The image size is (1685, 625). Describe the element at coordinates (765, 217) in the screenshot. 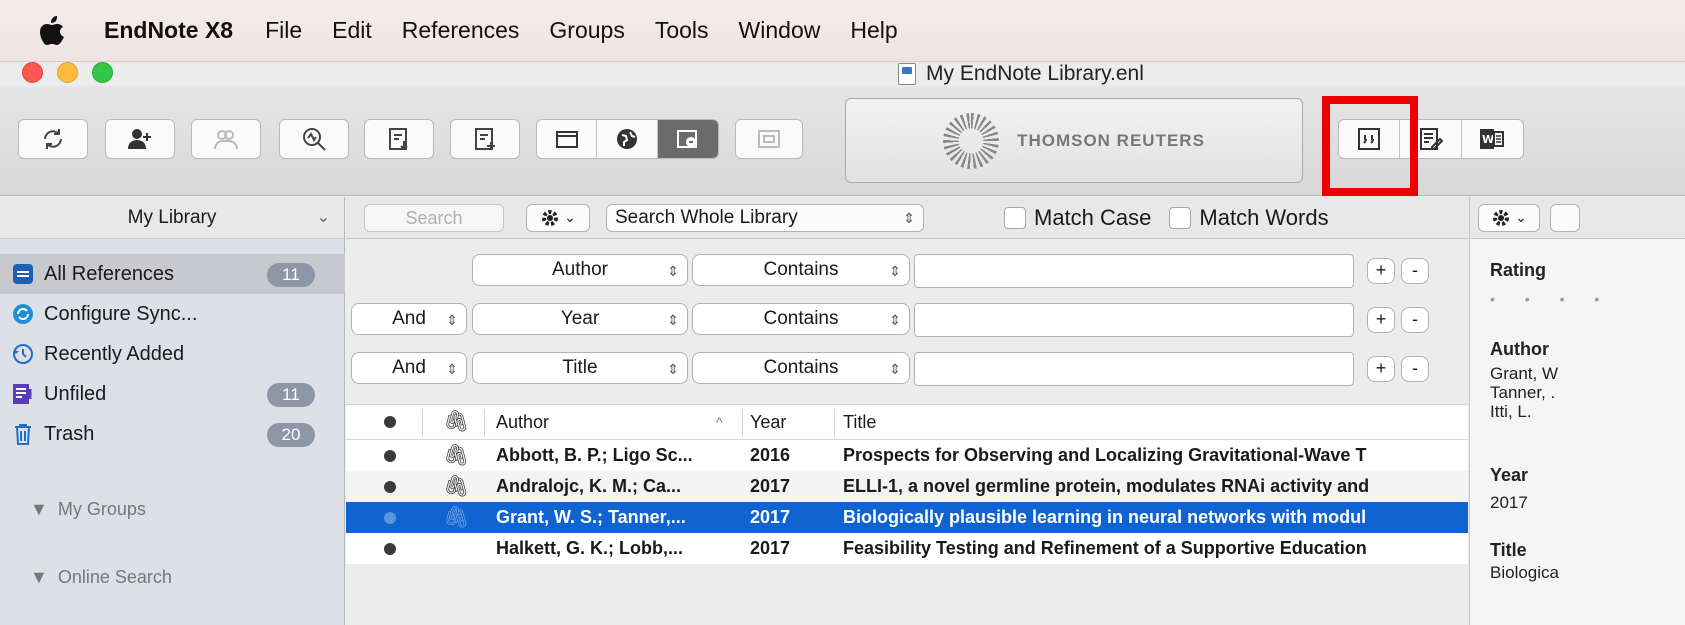

I see `search-scope-select: Search Whole Library ⇕` at that location.